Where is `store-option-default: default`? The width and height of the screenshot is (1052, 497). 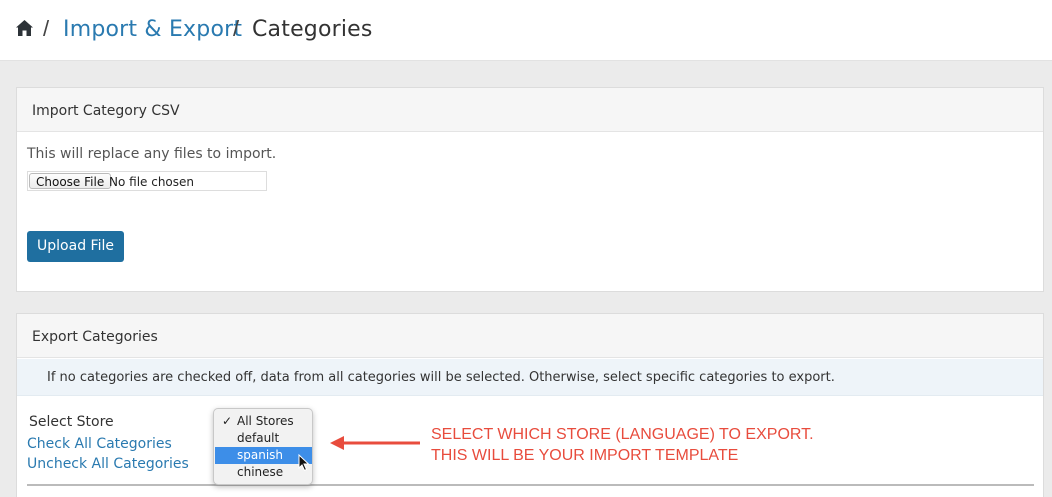
store-option-default: default is located at coordinates (263, 438).